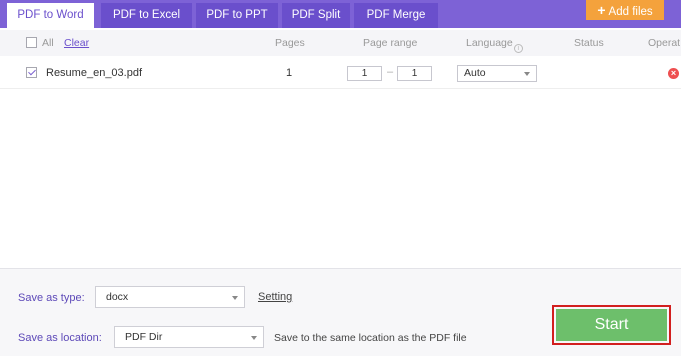  What do you see at coordinates (275, 297) in the screenshot?
I see `setting-link: Setting` at bounding box center [275, 297].